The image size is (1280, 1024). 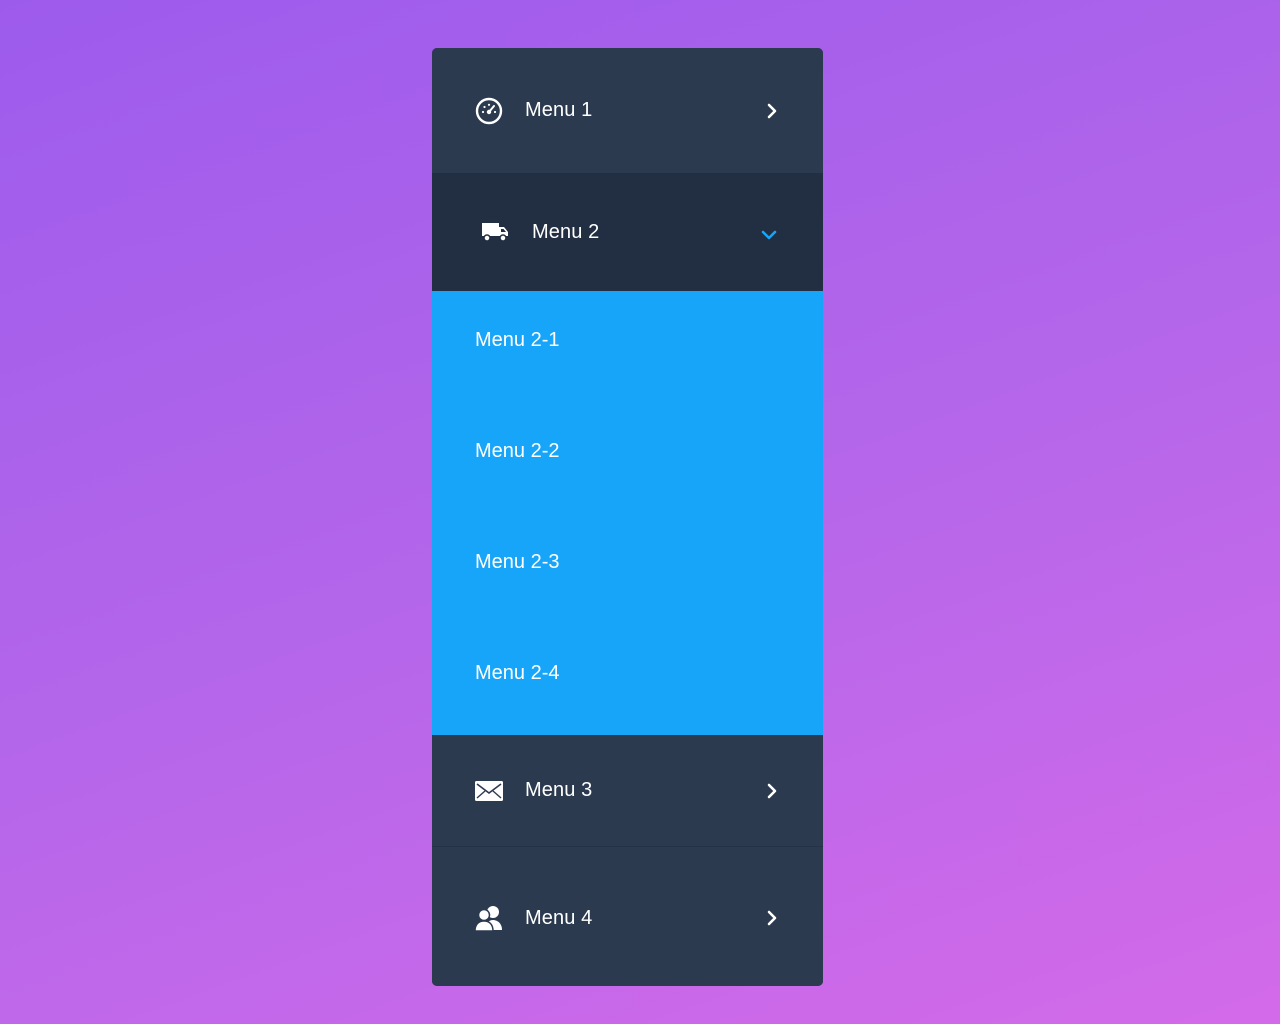 I want to click on submenu-item-2-3: Menu 2-3, so click(x=627, y=568).